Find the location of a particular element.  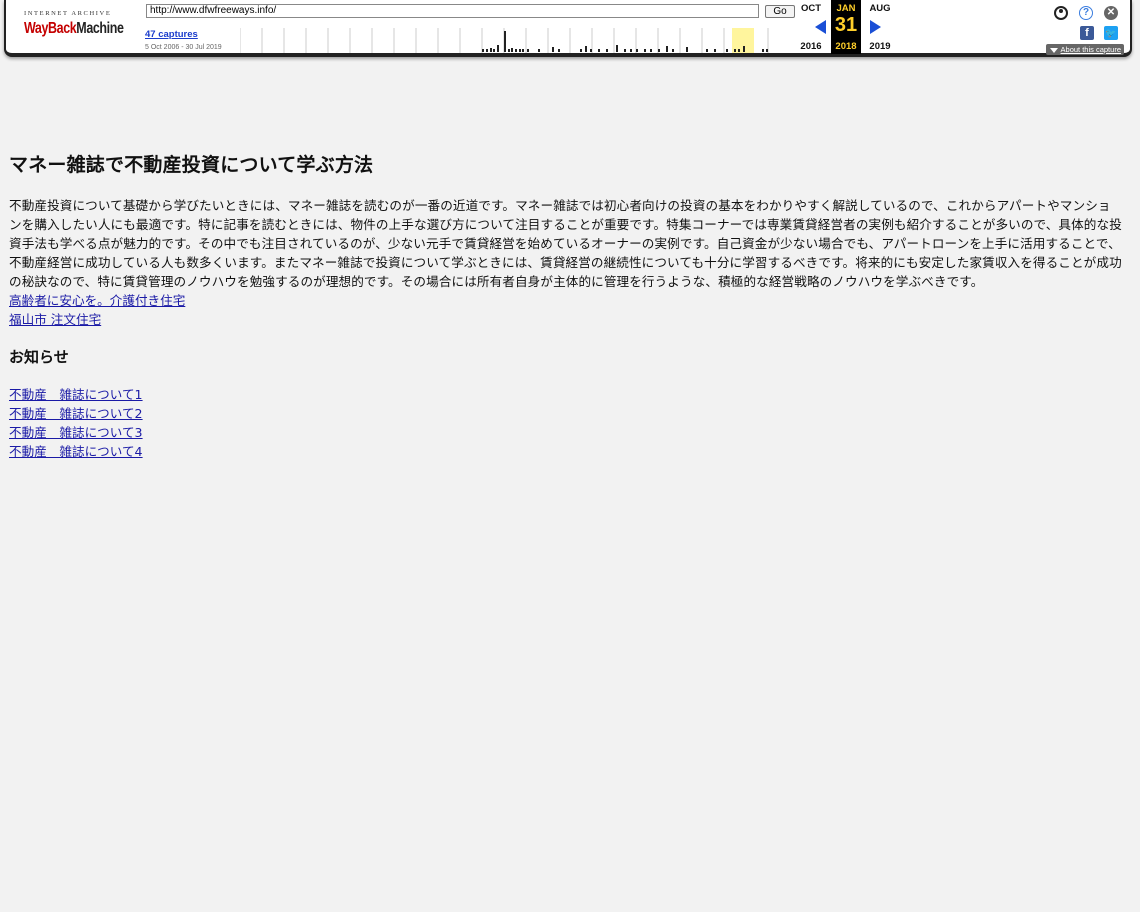

prev-year: 2016 is located at coordinates (811, 46).